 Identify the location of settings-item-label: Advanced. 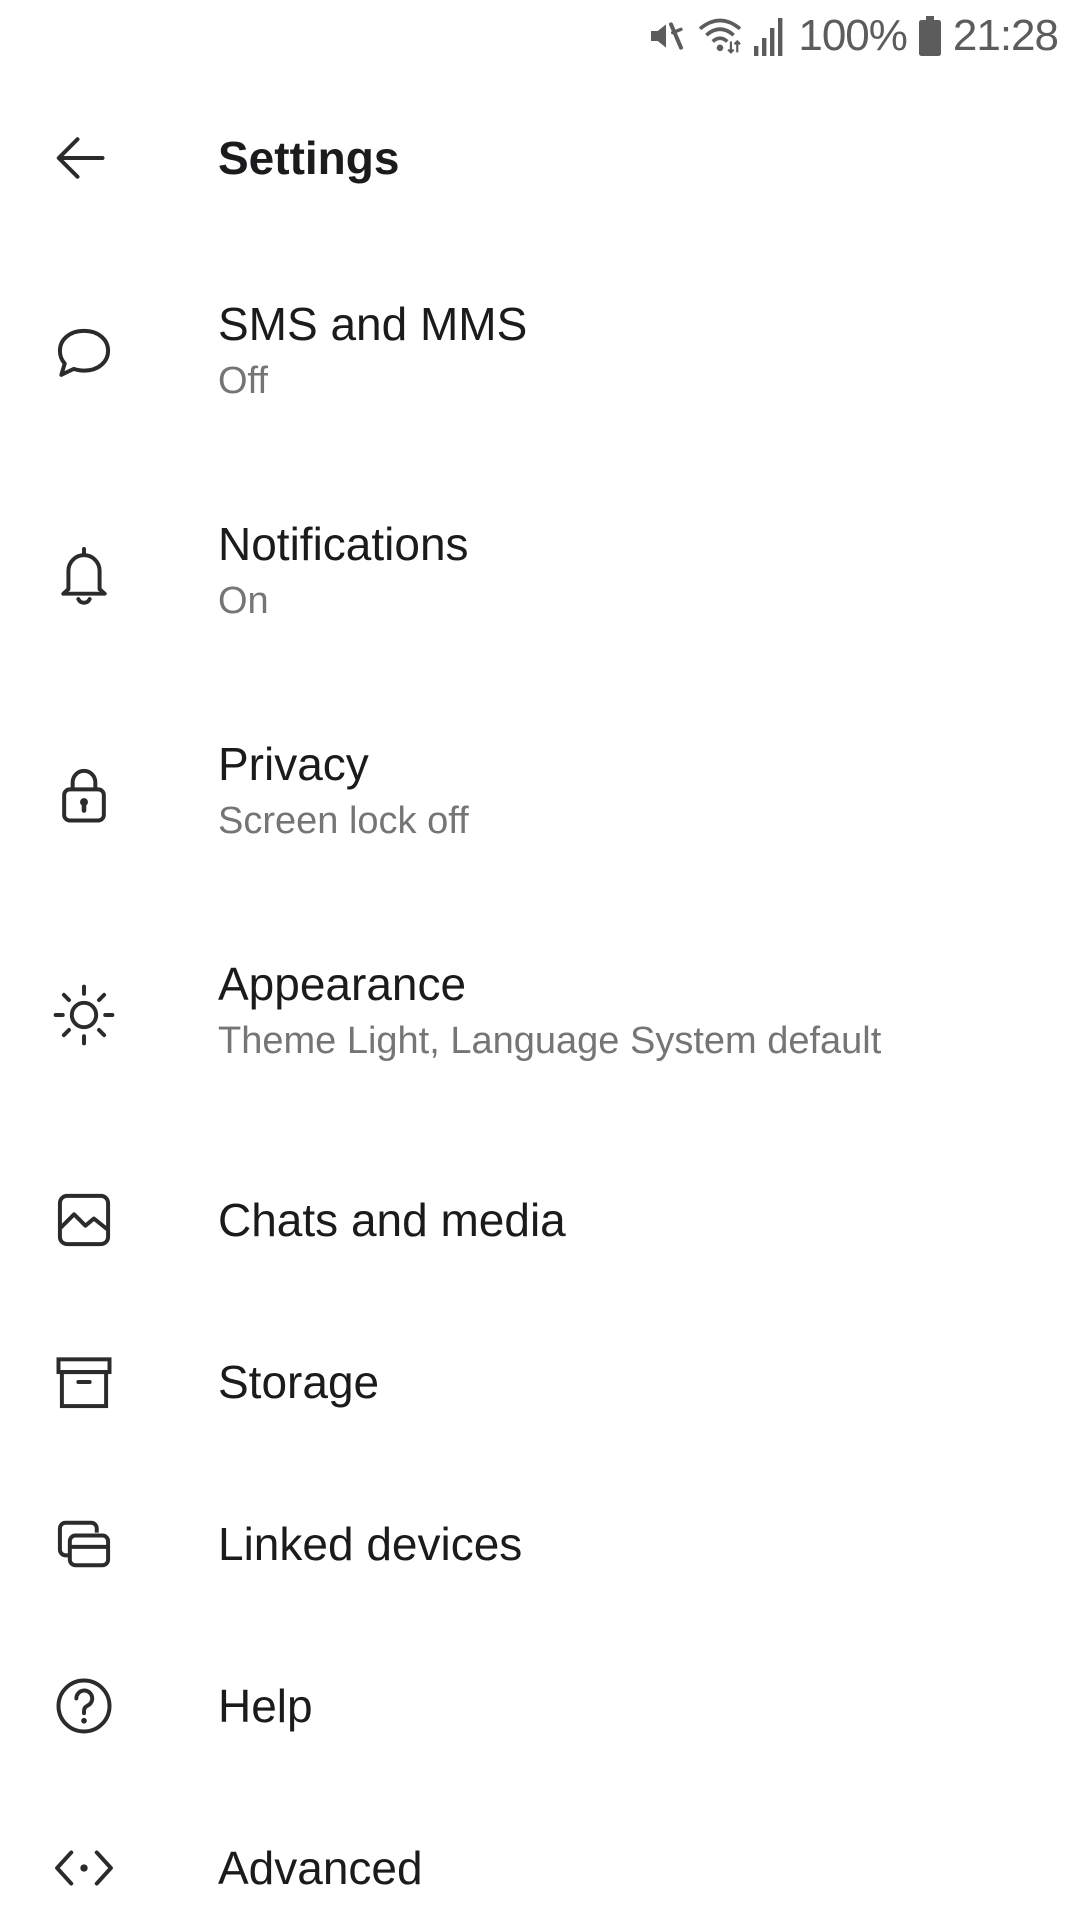
(320, 1868).